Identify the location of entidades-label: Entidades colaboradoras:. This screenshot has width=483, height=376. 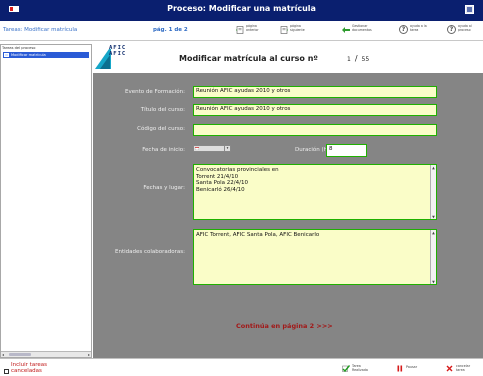
(150, 252).